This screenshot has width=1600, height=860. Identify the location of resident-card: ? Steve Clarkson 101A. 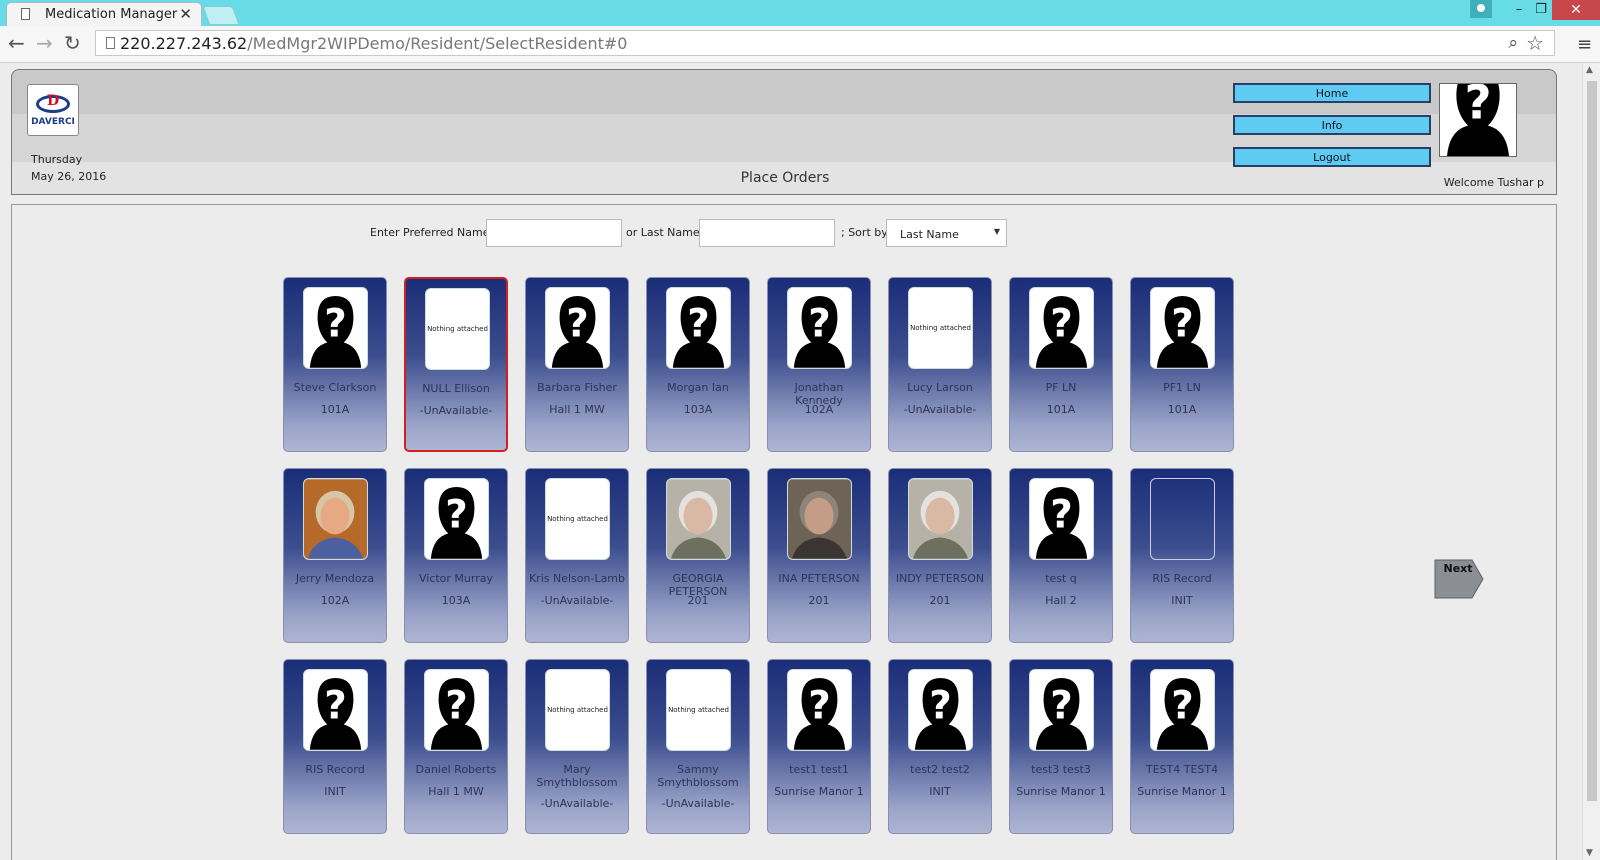
(335, 364).